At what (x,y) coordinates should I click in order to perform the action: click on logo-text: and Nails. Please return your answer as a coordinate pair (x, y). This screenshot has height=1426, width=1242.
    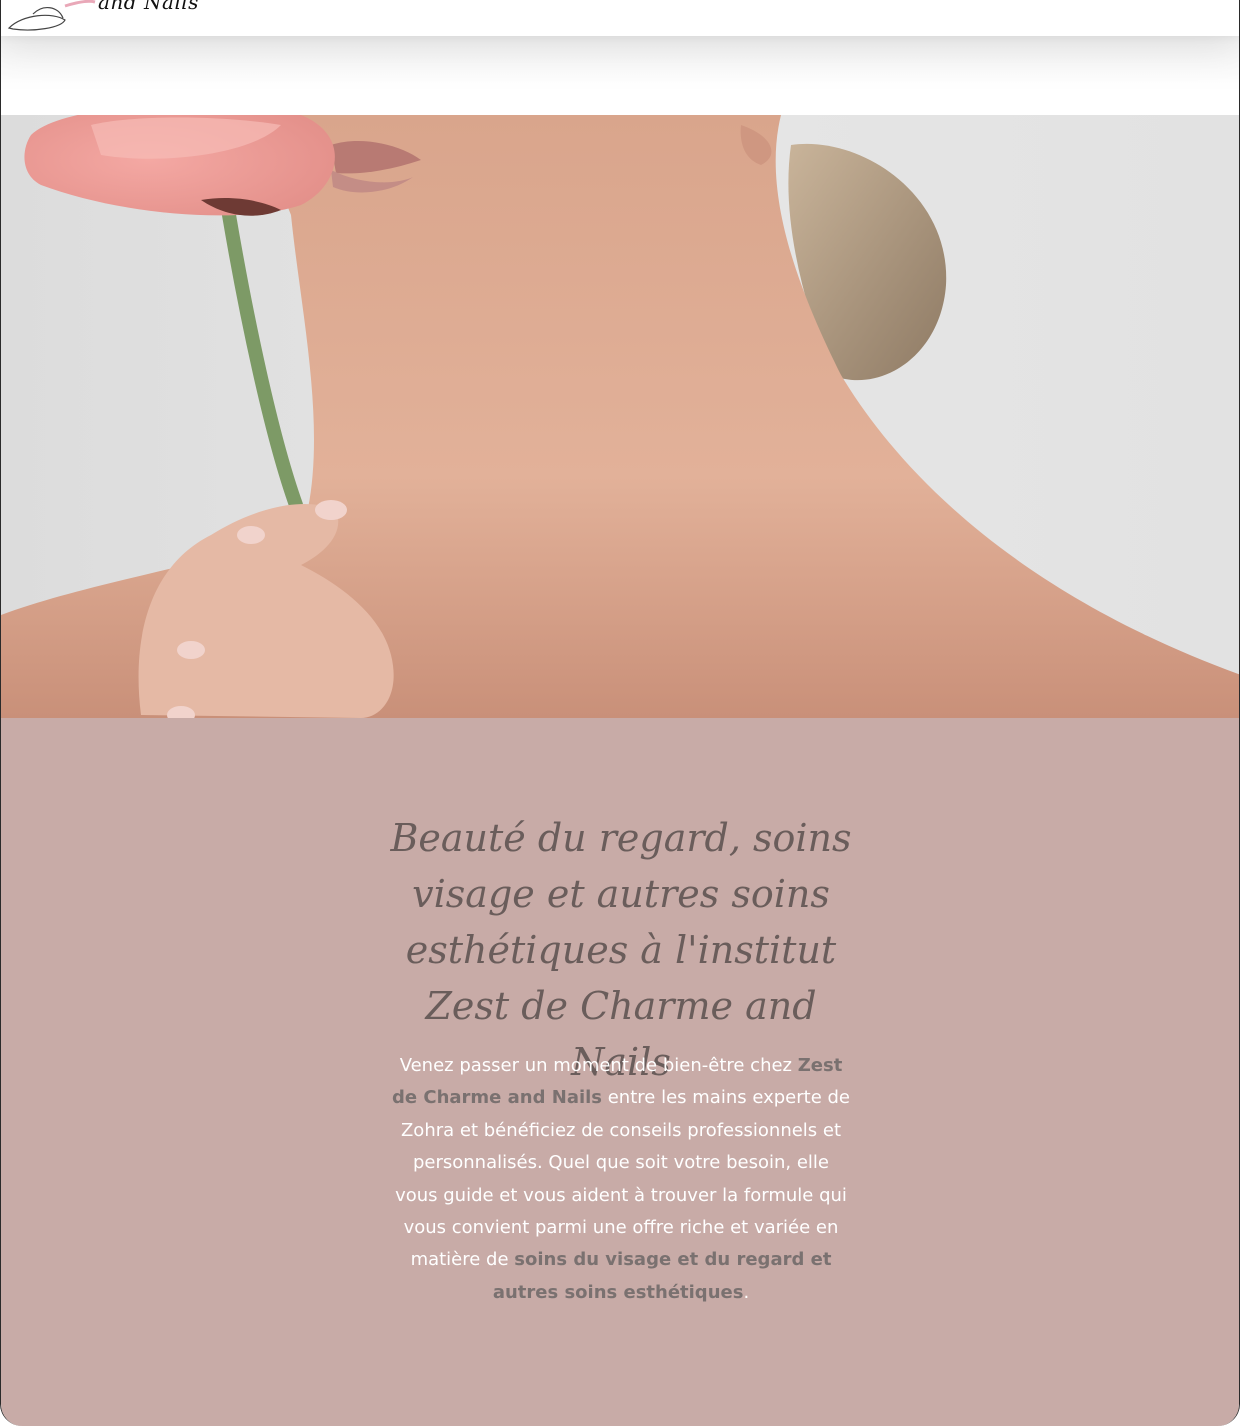
    Looking at the image, I should click on (148, 7).